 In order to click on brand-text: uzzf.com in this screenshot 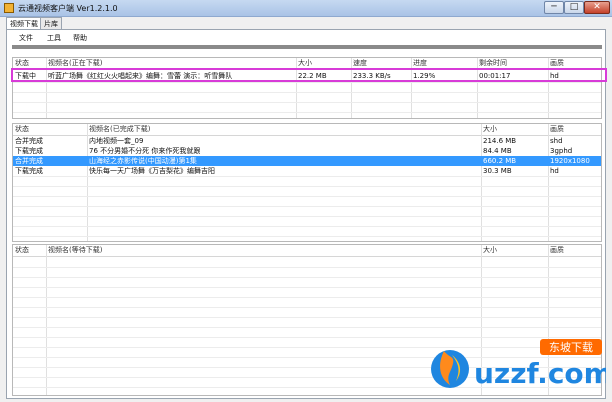, I will do `click(540, 373)`.